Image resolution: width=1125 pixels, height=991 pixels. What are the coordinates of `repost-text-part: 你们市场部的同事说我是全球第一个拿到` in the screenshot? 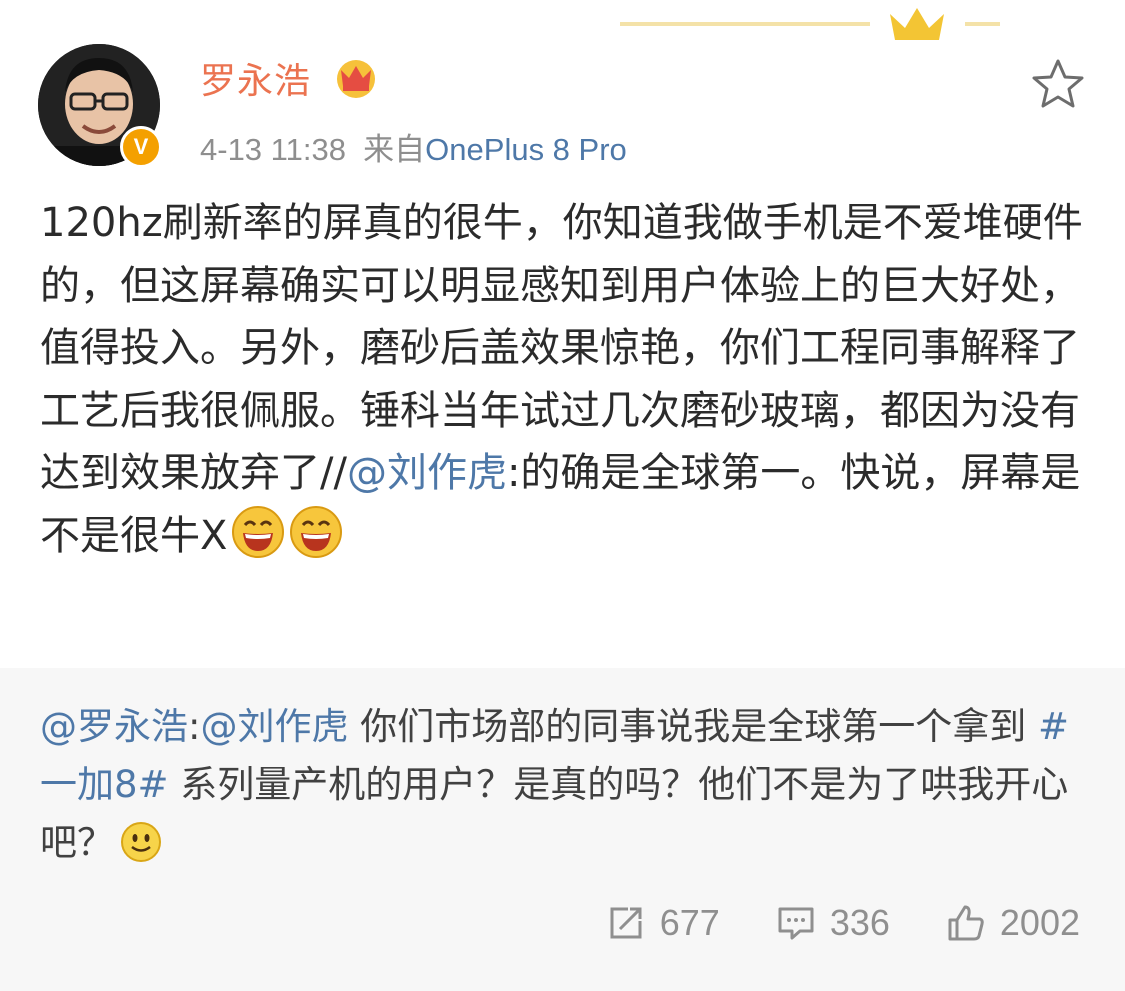 It's located at (693, 726).